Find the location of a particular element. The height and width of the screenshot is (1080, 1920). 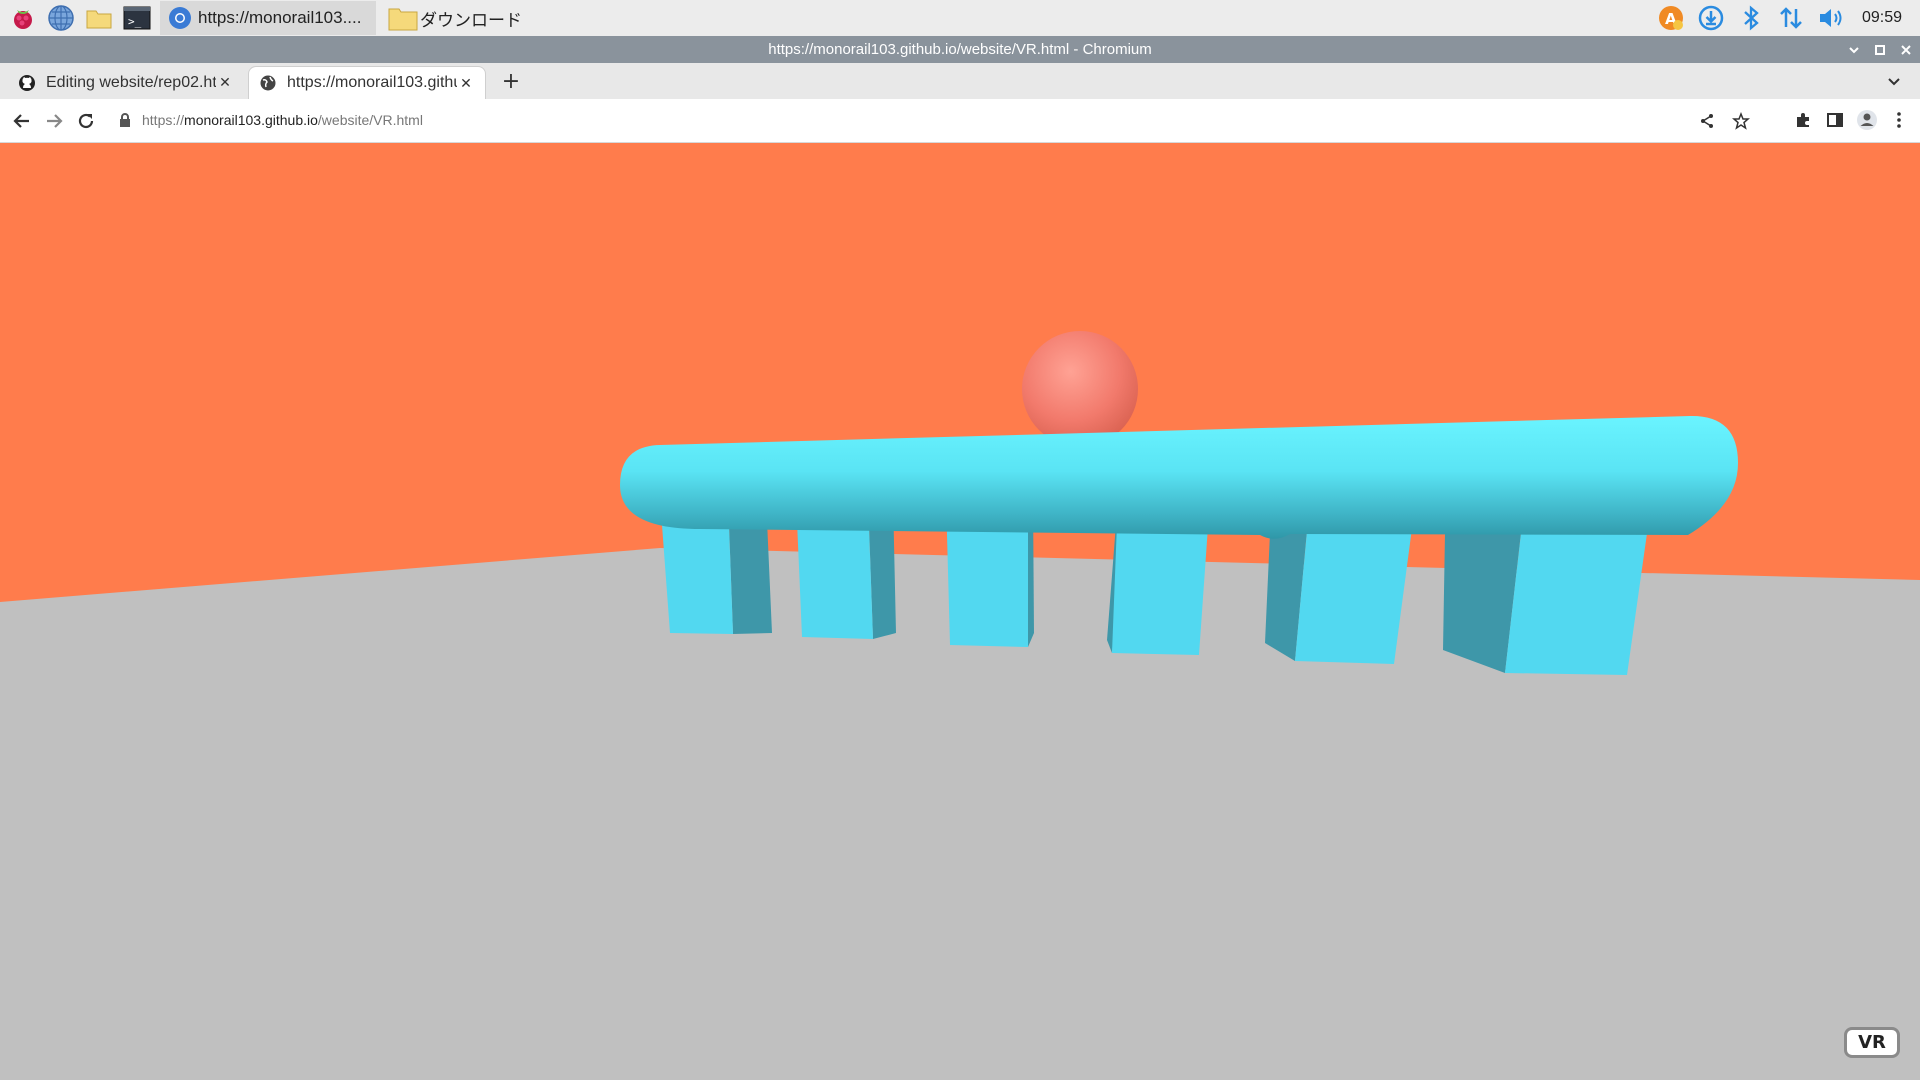

web-browser-icon is located at coordinates (61, 18).